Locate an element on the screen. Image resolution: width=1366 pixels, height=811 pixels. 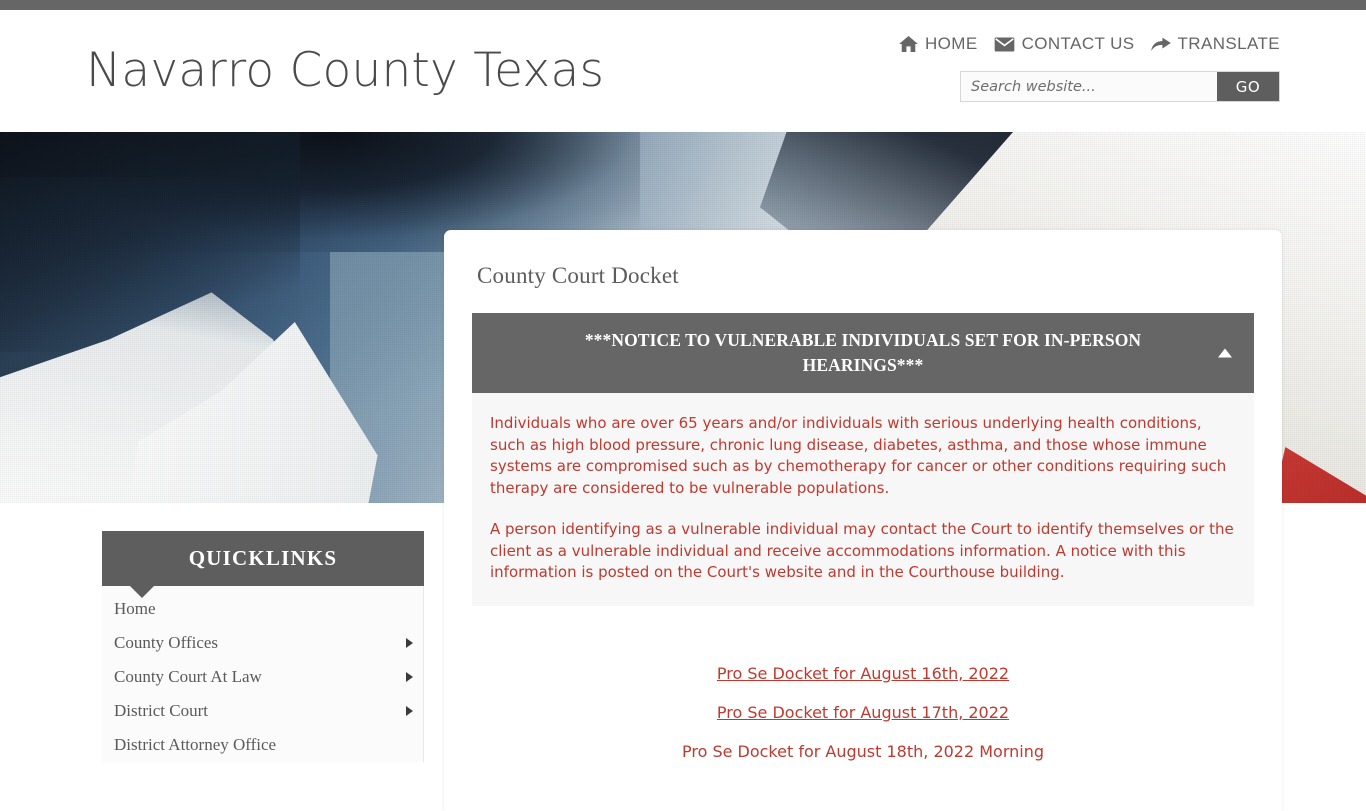
header-navigation: HOME CONTACT US TRANSLATE is located at coordinates (1089, 44).